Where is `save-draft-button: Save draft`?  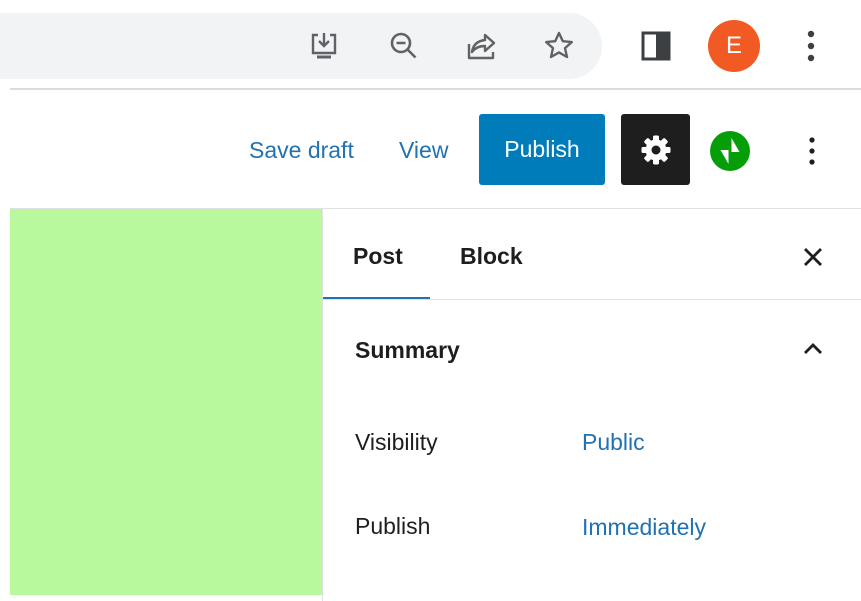
save-draft-button: Save draft is located at coordinates (301, 150).